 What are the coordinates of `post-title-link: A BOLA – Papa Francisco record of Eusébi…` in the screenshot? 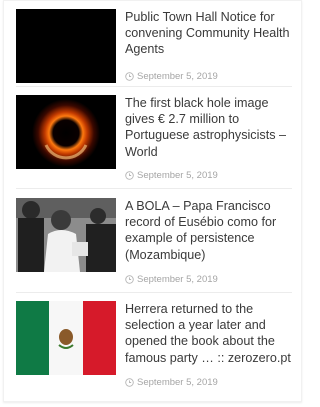 It's located at (210, 230).